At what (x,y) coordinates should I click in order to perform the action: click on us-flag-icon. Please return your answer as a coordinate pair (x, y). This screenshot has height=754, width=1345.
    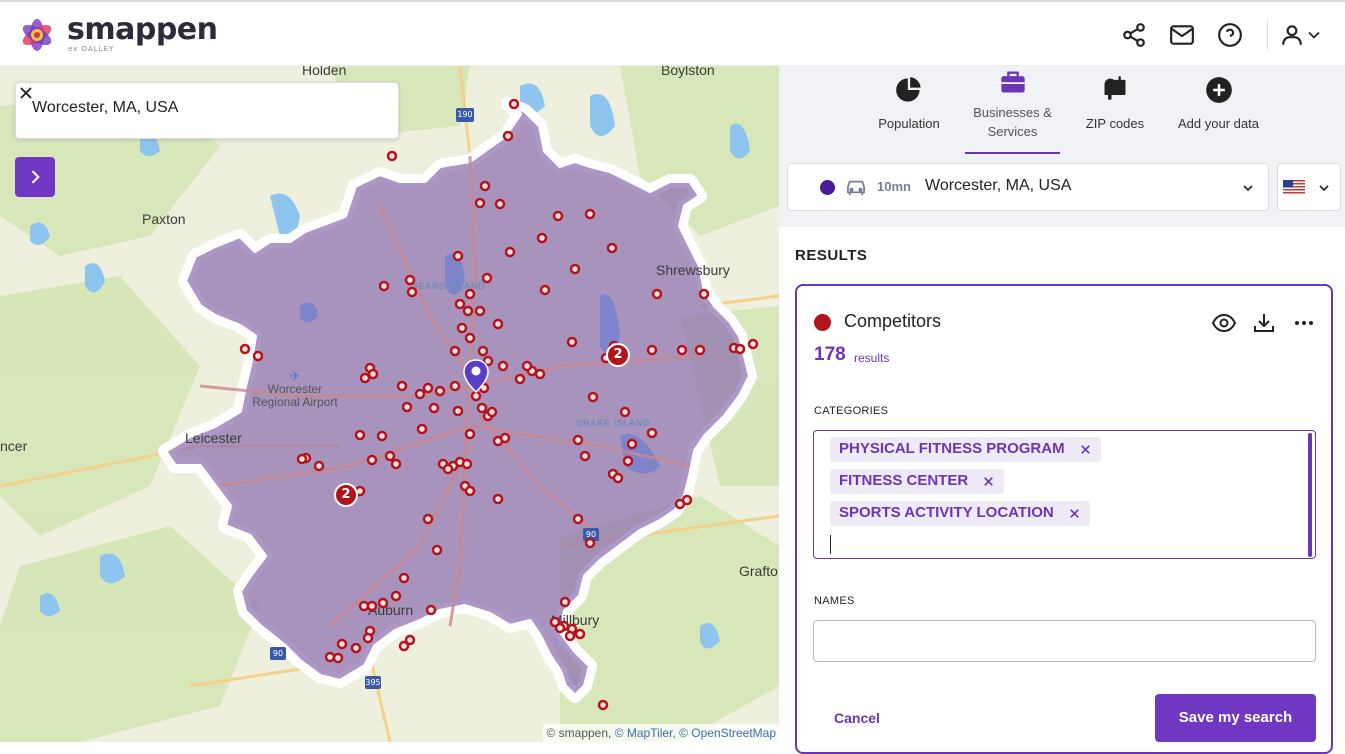
    Looking at the image, I should click on (1294, 187).